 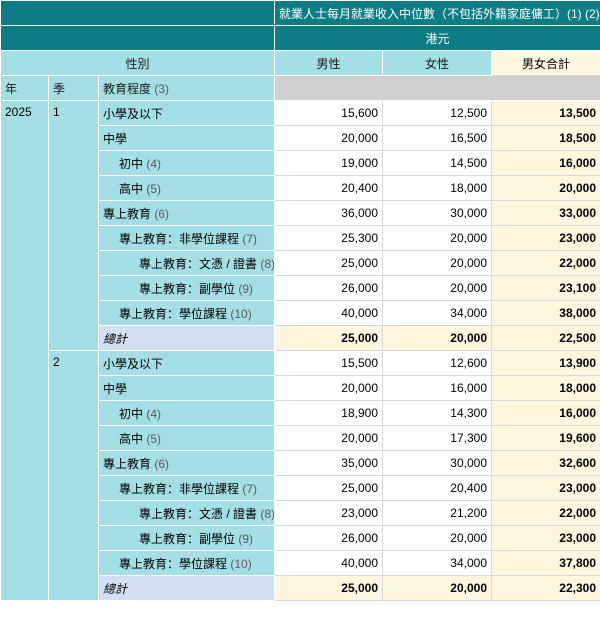 I want to click on female-value: 12,600, so click(x=437, y=363).